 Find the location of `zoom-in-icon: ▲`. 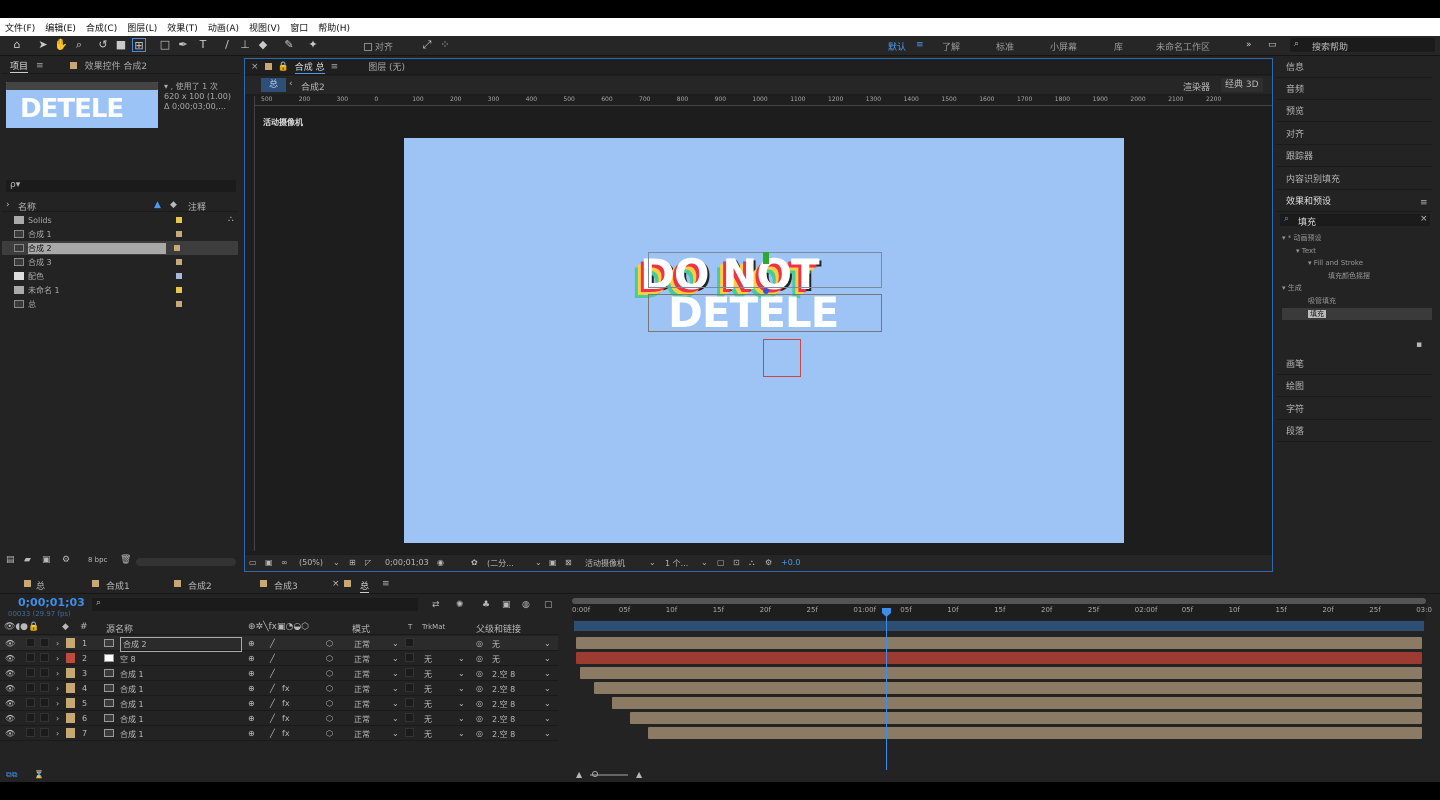

zoom-in-icon: ▲ is located at coordinates (639, 774).